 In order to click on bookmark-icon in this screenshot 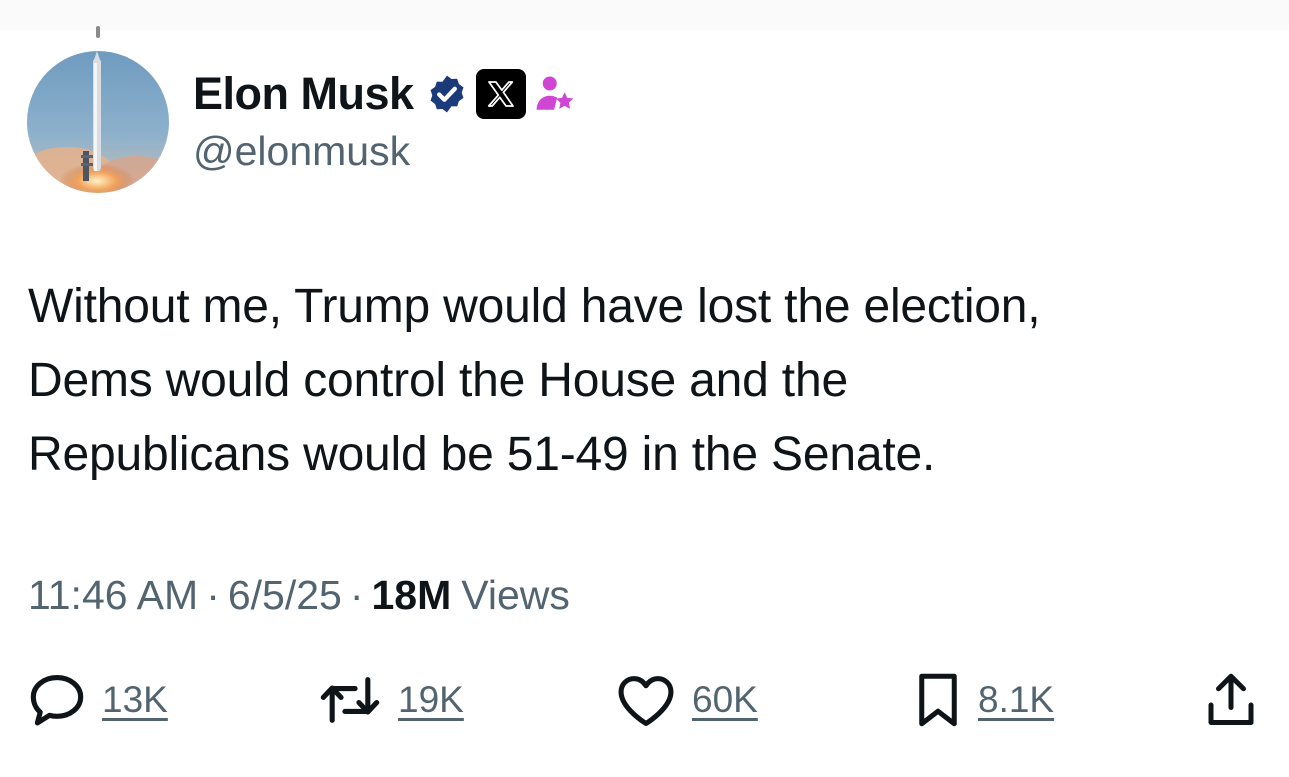, I will do `click(938, 700)`.